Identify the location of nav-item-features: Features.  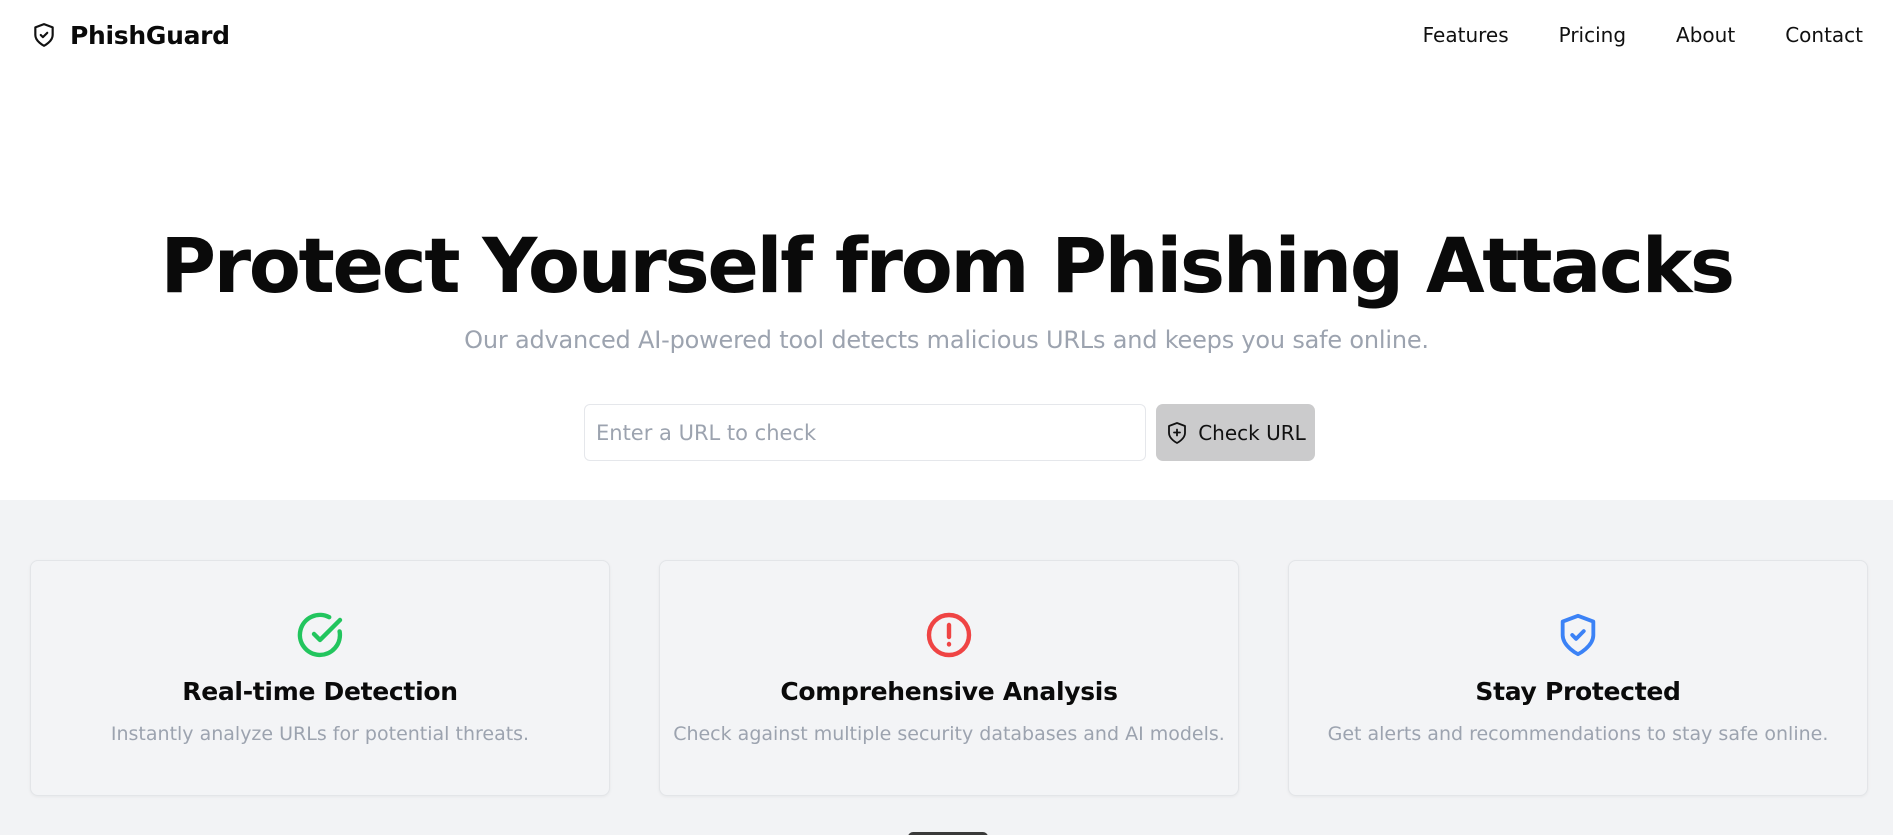
(1466, 35).